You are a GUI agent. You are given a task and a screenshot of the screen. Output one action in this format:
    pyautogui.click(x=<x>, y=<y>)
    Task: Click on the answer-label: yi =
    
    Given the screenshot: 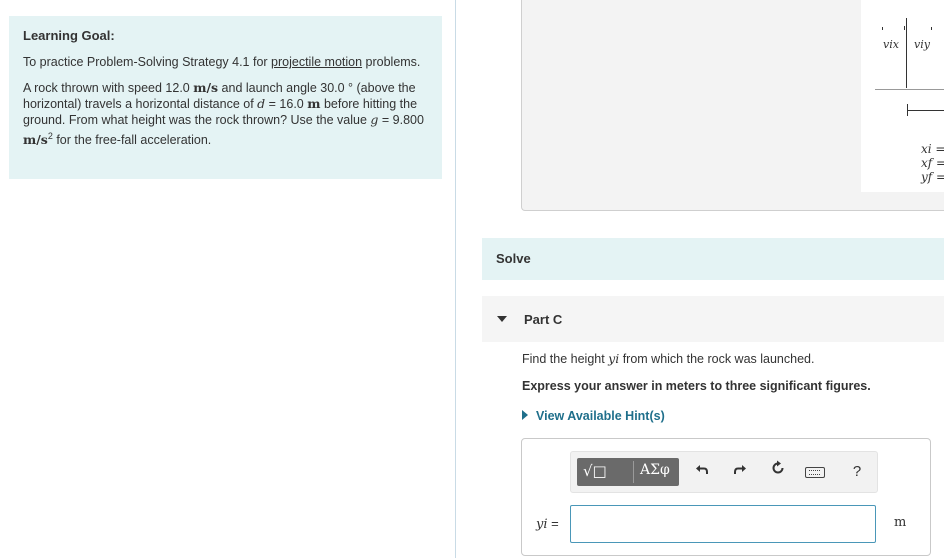 What is the action you would take?
    pyautogui.click(x=547, y=524)
    